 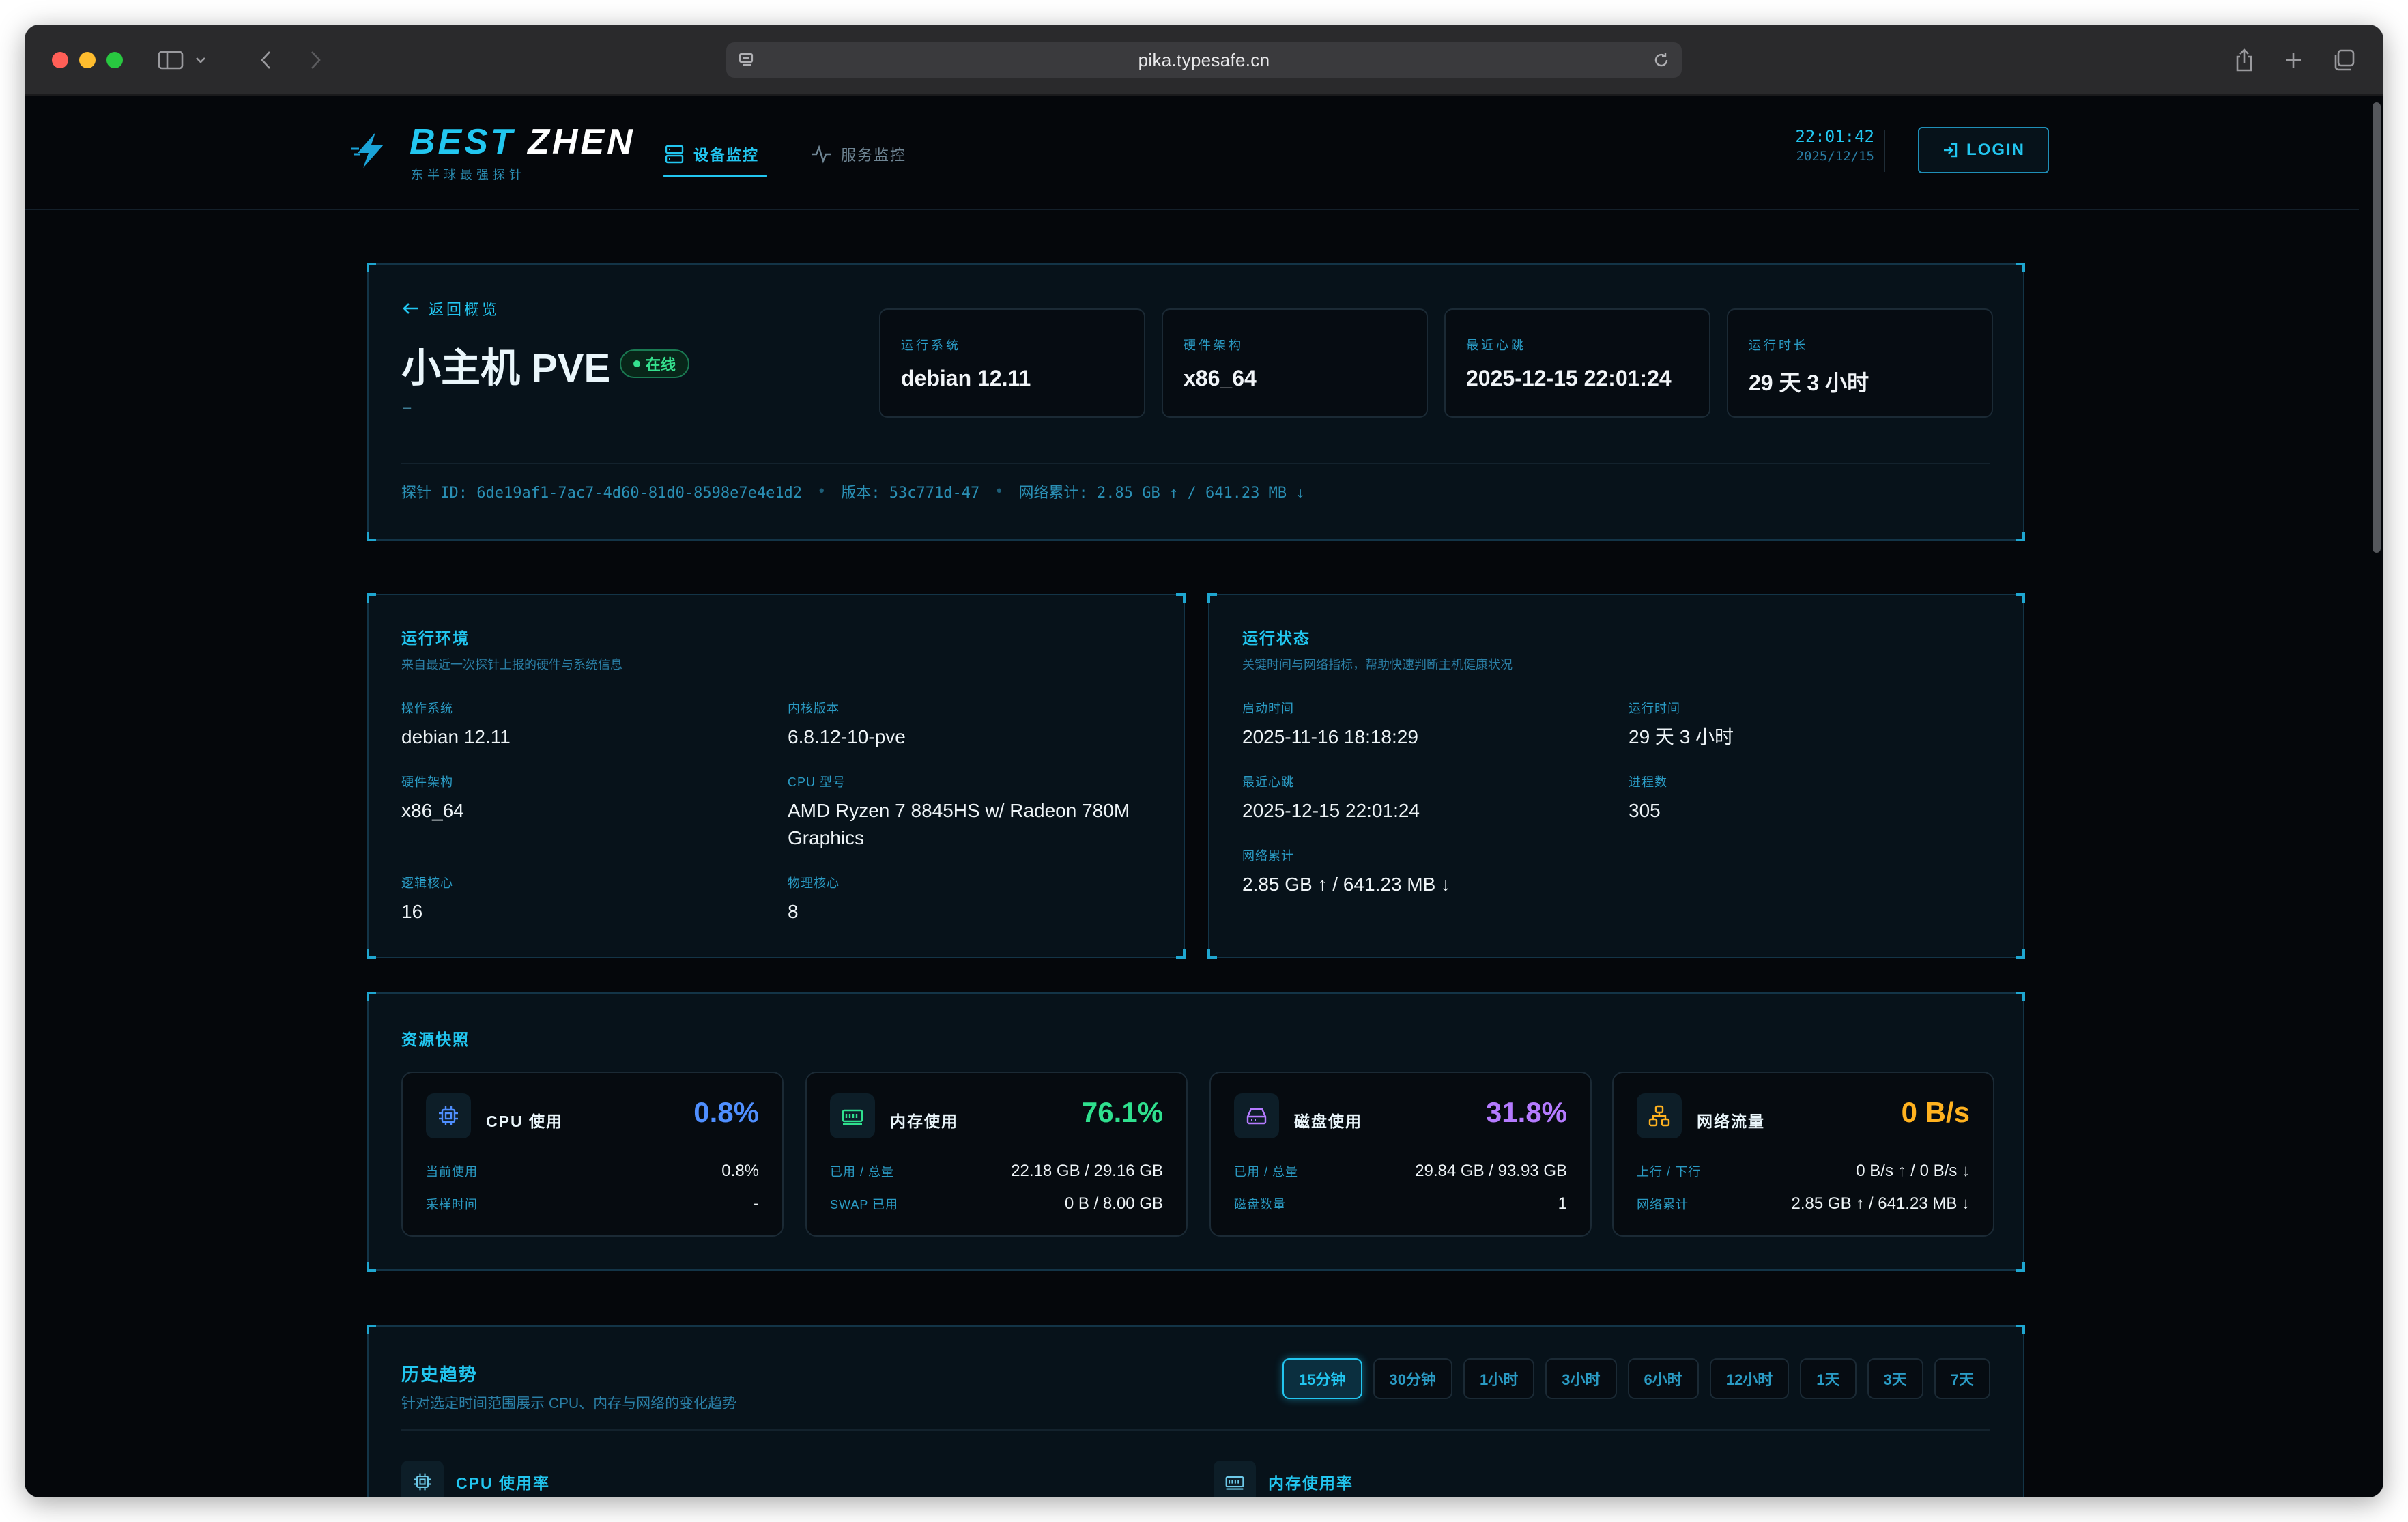 I want to click on stat-value: debian 12.11, so click(x=966, y=378).